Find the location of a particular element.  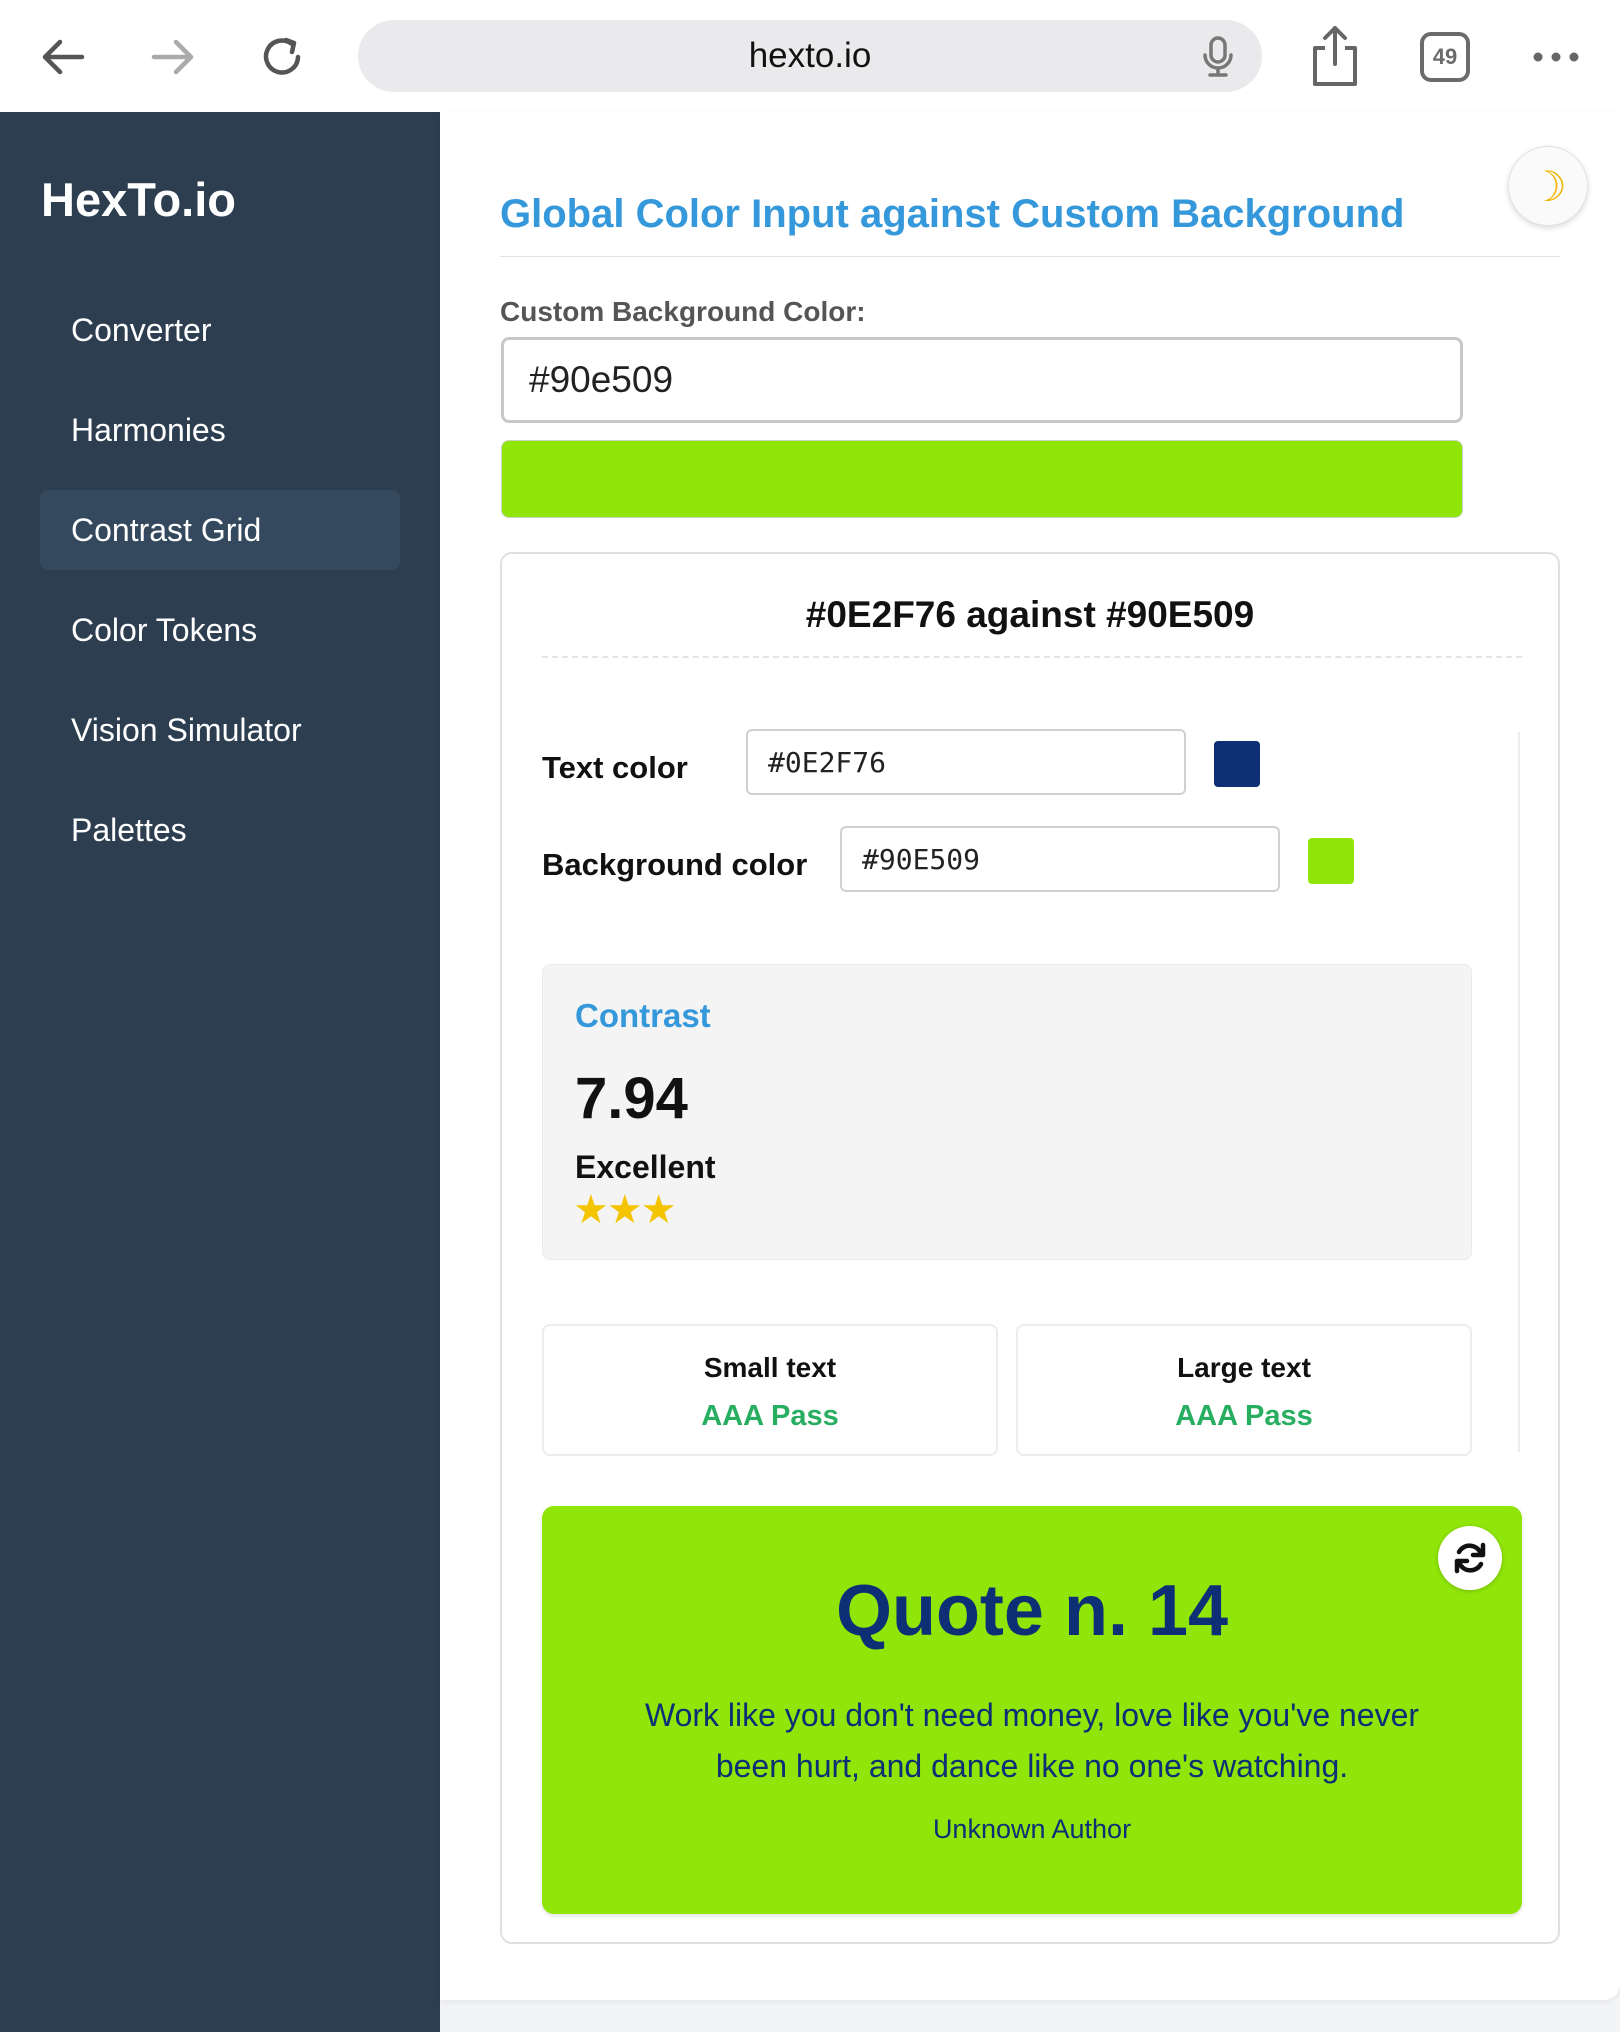

bg-color-field-label: Background color is located at coordinates (675, 864).